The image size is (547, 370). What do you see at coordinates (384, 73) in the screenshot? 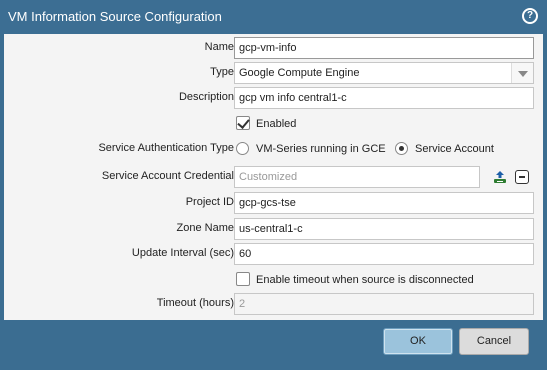
I see `type-select: Google Compute Engine` at bounding box center [384, 73].